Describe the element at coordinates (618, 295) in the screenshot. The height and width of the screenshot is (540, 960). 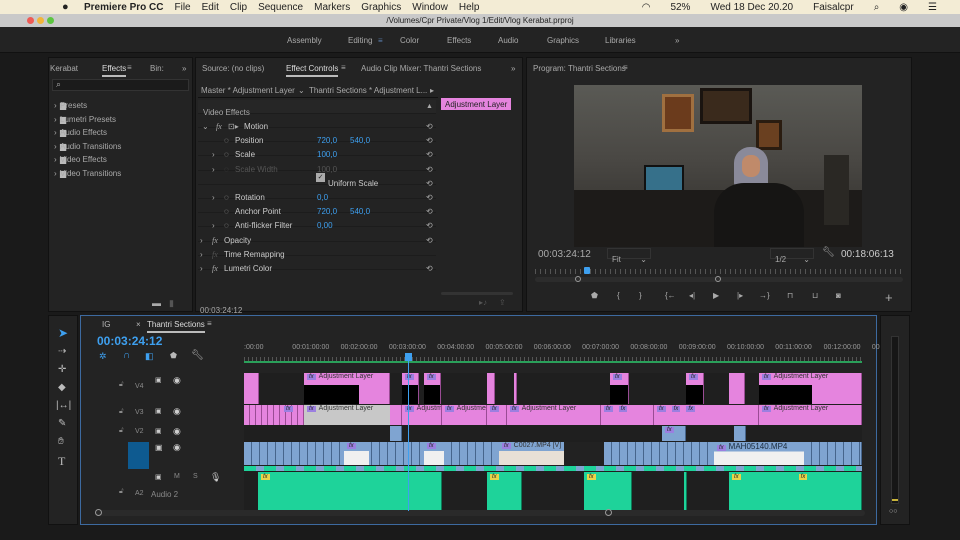
I see `mark-in-button: {` at that location.